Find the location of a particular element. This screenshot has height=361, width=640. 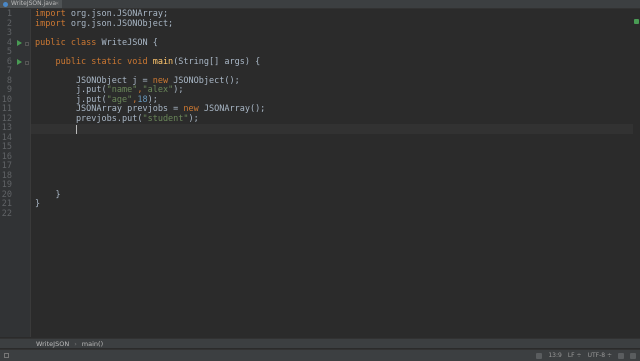

file-encoding: UTF-8 ÷ is located at coordinates (600, 355).